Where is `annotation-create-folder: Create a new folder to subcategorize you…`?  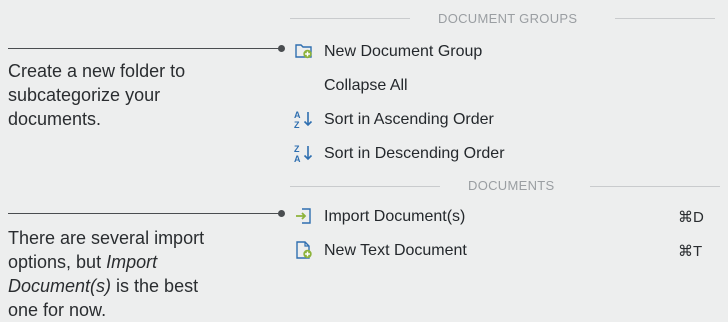 annotation-create-folder: Create a new folder to subcategorize you… is located at coordinates (97, 95).